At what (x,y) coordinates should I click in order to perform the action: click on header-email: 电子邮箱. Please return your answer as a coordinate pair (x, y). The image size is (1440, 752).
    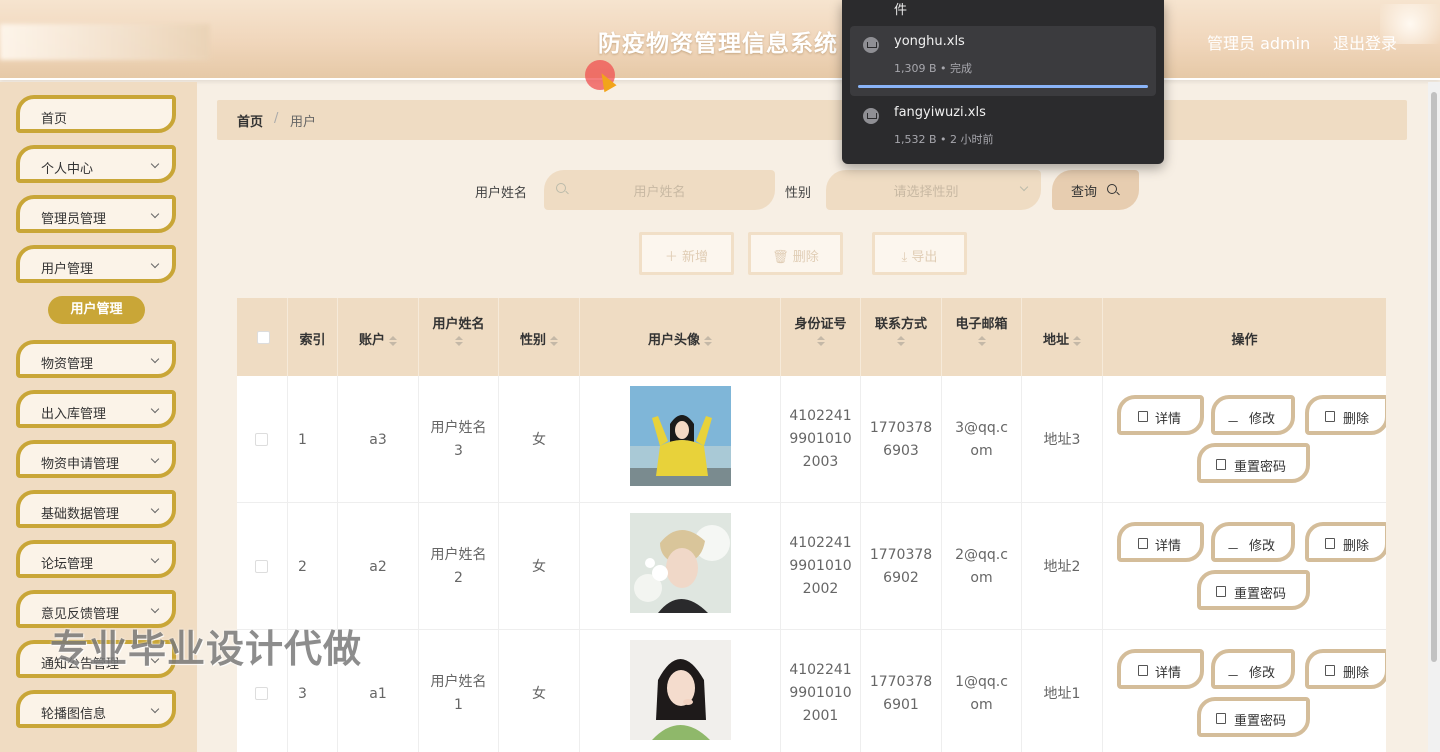
    Looking at the image, I should click on (982, 337).